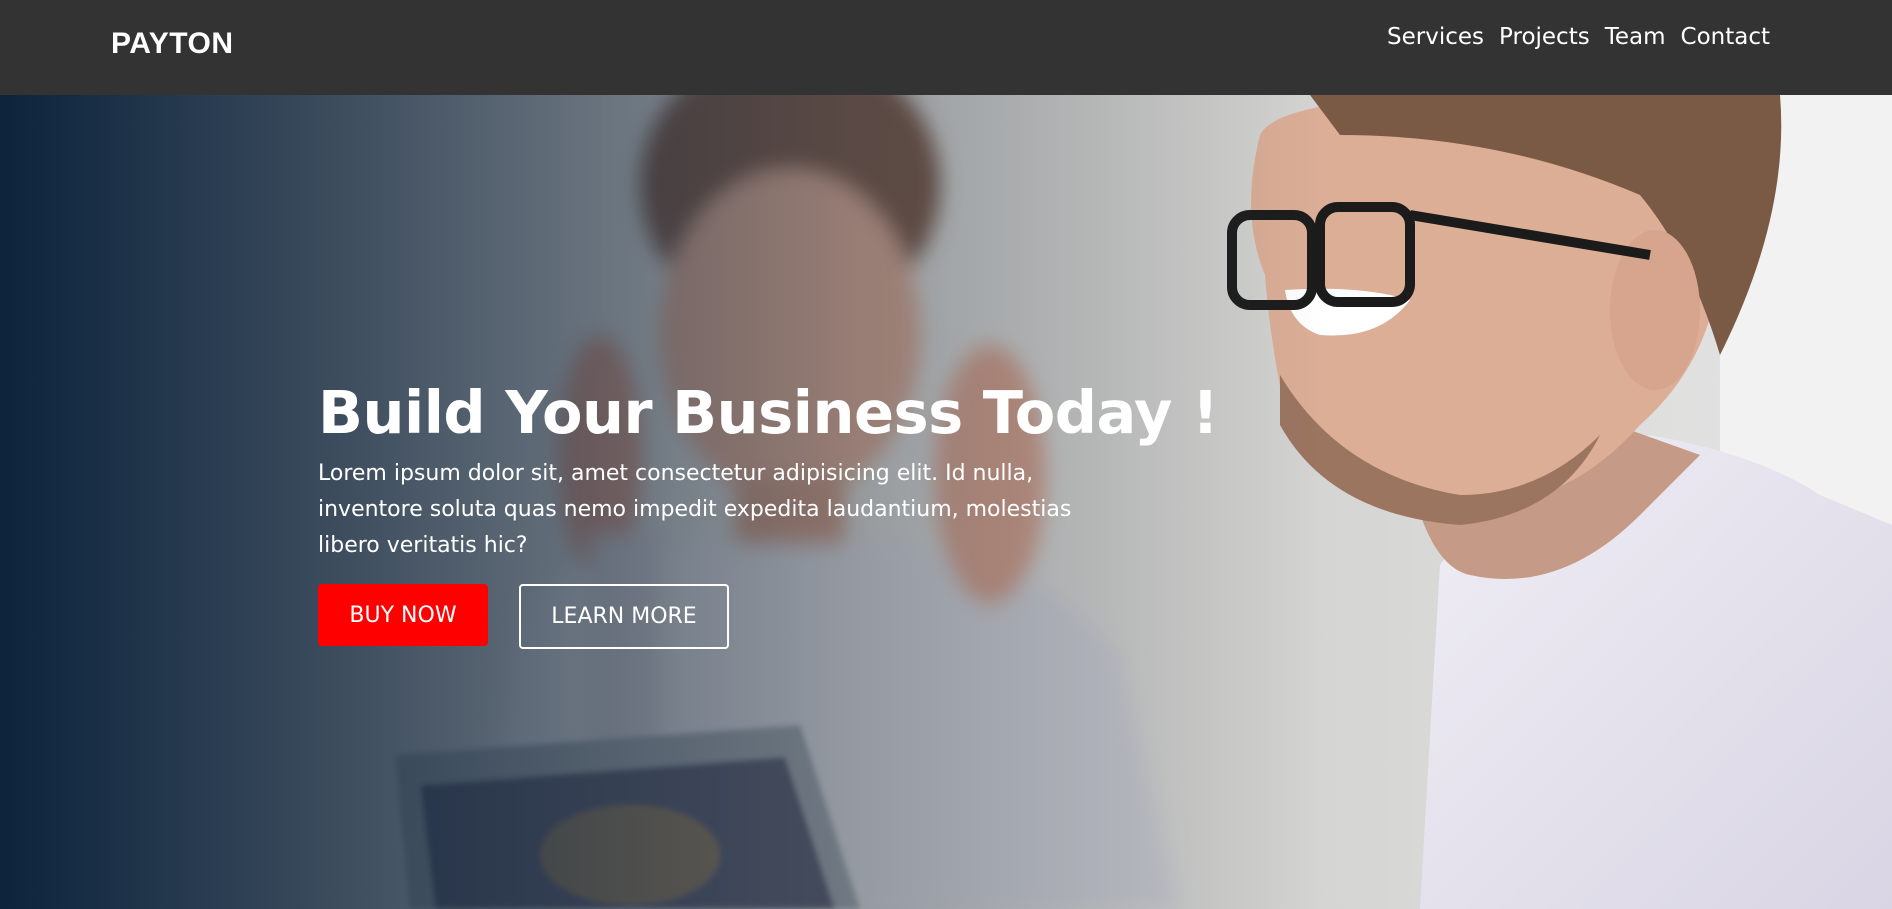 This screenshot has width=1892, height=909. I want to click on nav-link-services: Services, so click(1435, 37).